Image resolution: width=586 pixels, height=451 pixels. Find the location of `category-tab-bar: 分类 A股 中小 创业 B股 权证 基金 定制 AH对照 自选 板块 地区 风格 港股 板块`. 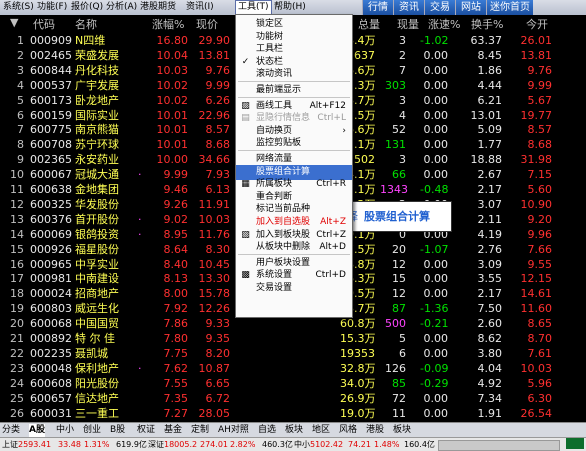

category-tab-bar: 分类 A股 中小 创业 B股 权证 基金 定制 AH对照 自选 板块 地区 风格 港股 板块 is located at coordinates (293, 430).